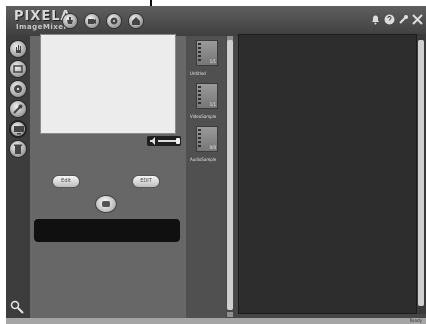  What do you see at coordinates (212, 147) in the screenshot?
I see `media-item-count: 0/0` at bounding box center [212, 147].